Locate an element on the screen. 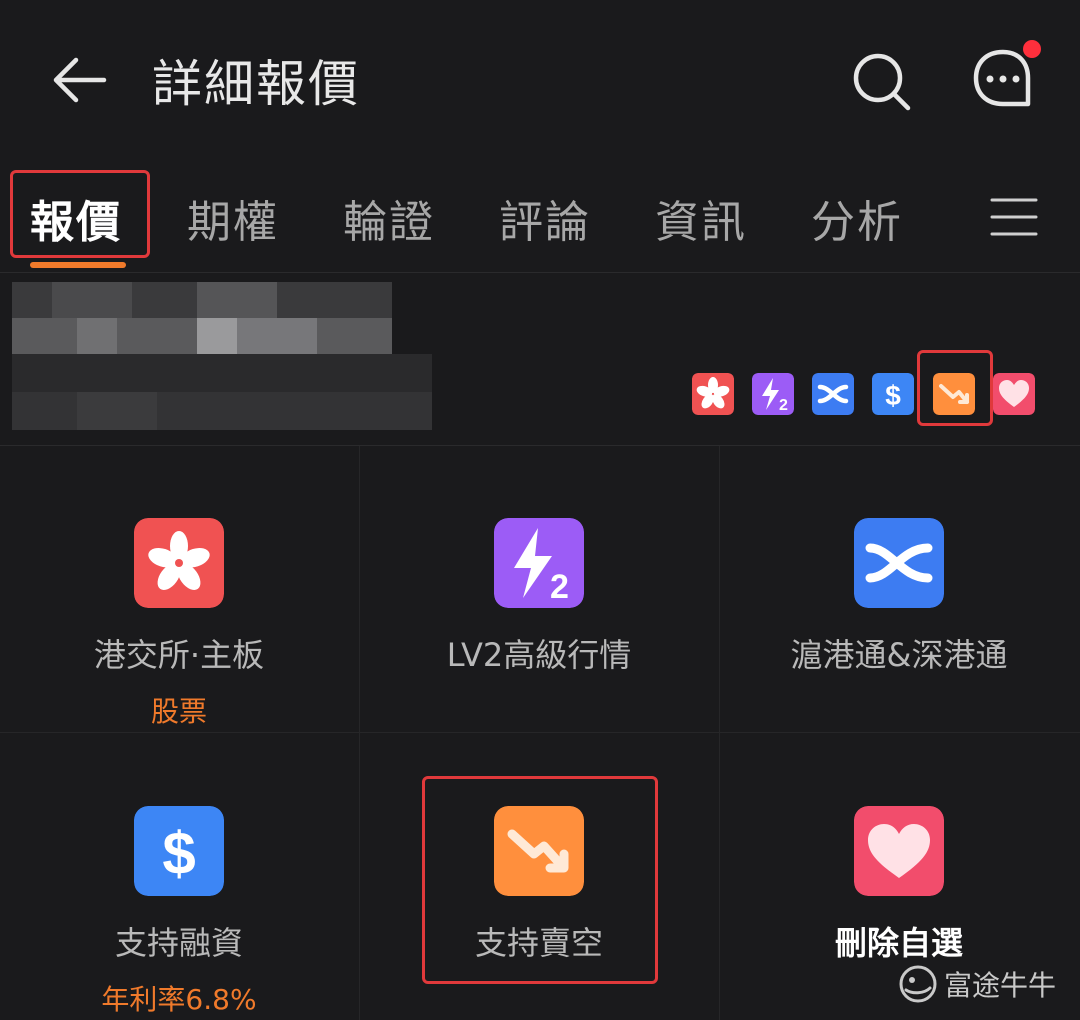 This screenshot has width=1080, height=1020. divider is located at coordinates (540, 272).